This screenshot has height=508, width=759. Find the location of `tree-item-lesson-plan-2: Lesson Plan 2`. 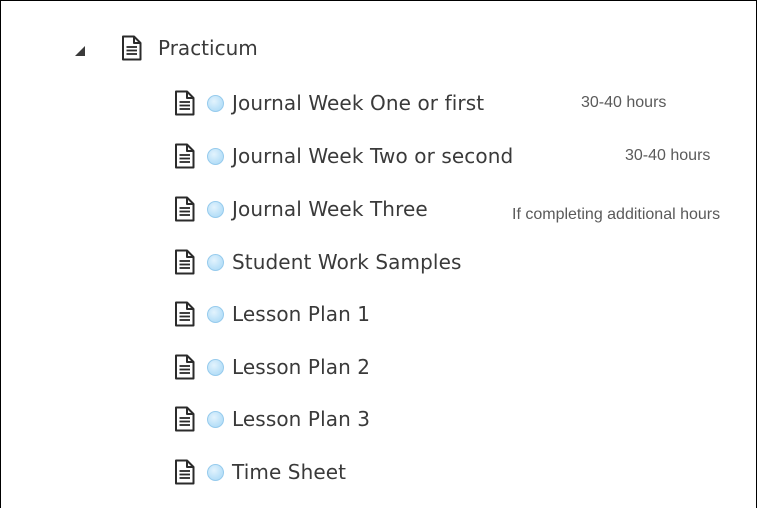

tree-item-lesson-plan-2: Lesson Plan 2 is located at coordinates (272, 367).